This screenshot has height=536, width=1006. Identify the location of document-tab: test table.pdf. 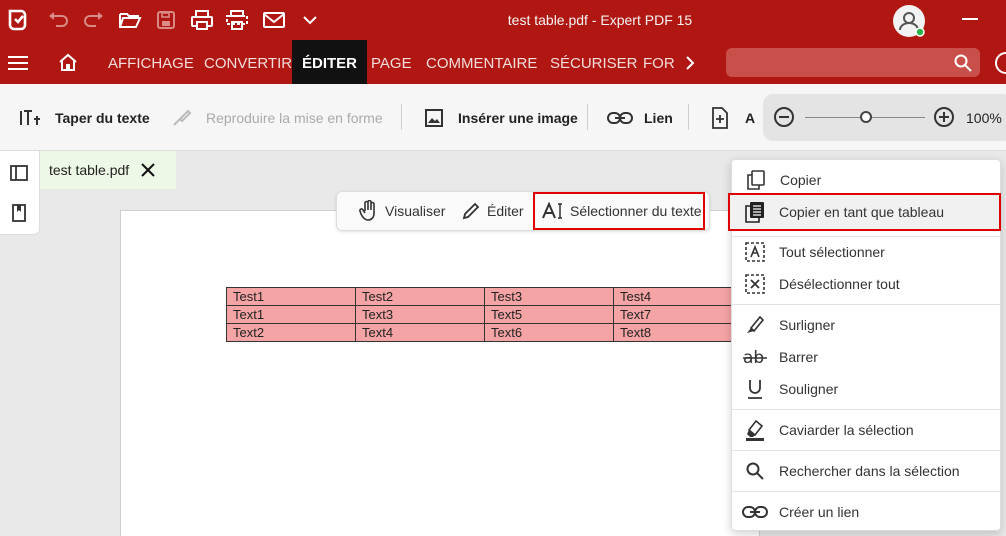
(108, 170).